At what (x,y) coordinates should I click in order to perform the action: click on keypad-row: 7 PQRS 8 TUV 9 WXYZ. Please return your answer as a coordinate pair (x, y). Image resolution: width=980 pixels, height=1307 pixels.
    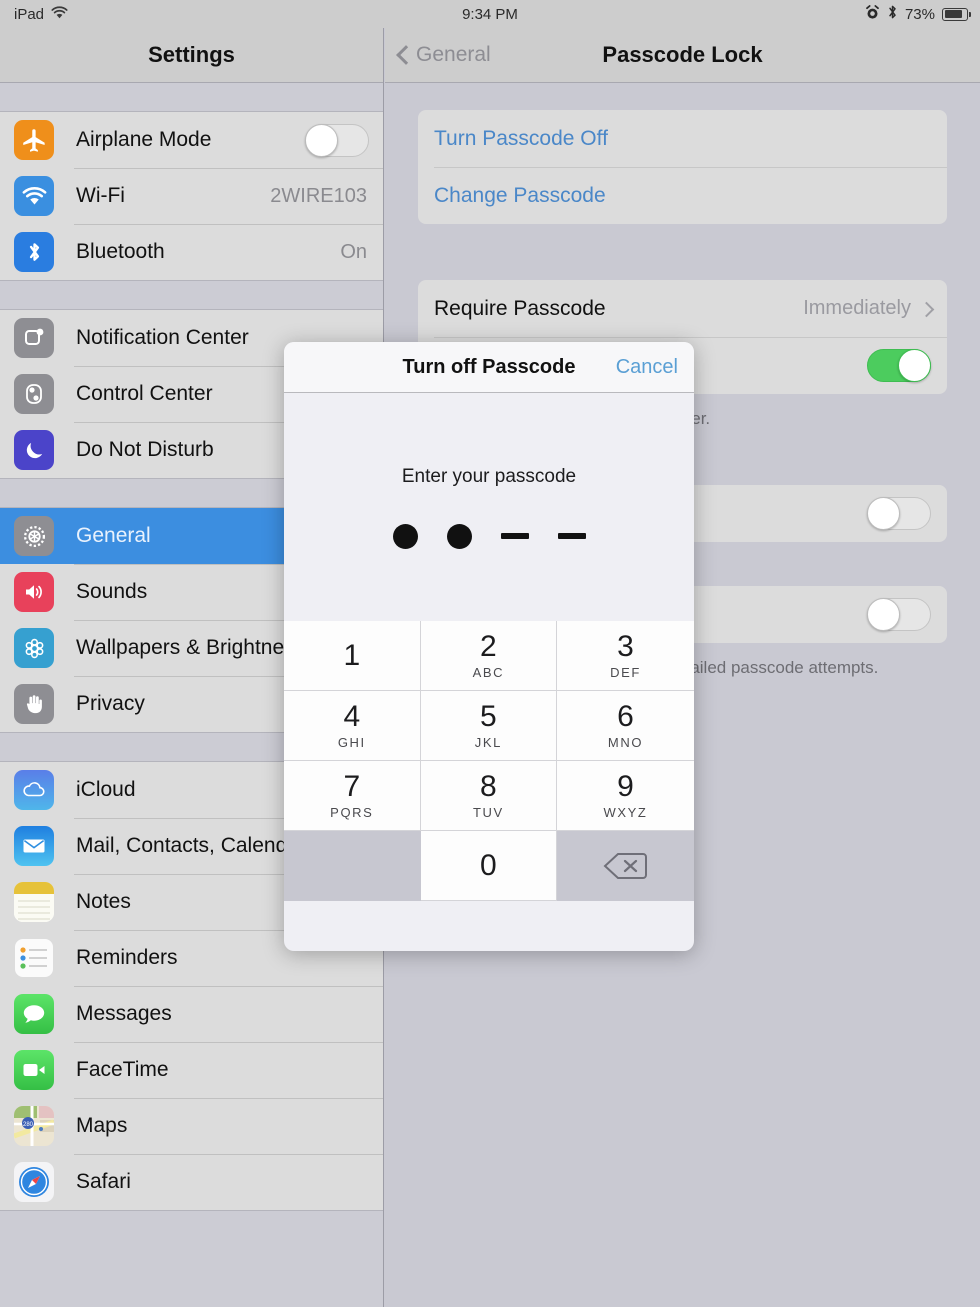
    Looking at the image, I should click on (489, 796).